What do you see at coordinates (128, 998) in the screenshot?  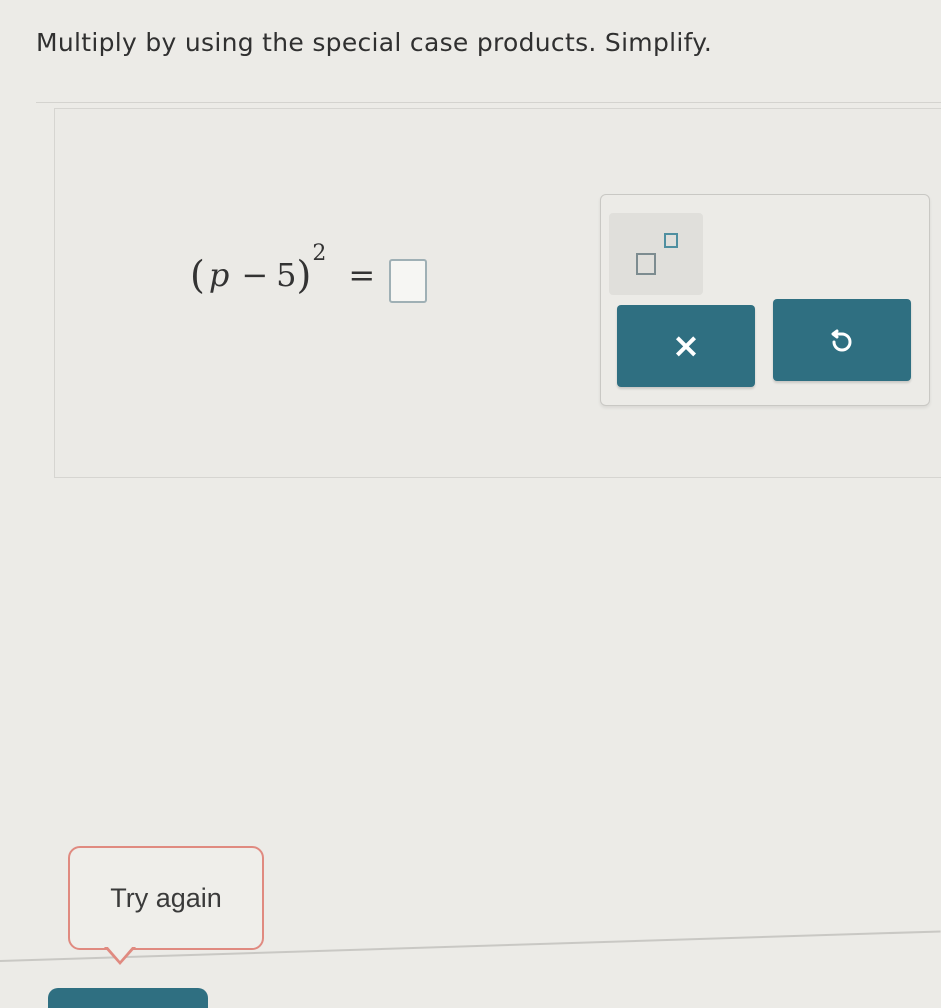 I see `bottom-action-button` at bounding box center [128, 998].